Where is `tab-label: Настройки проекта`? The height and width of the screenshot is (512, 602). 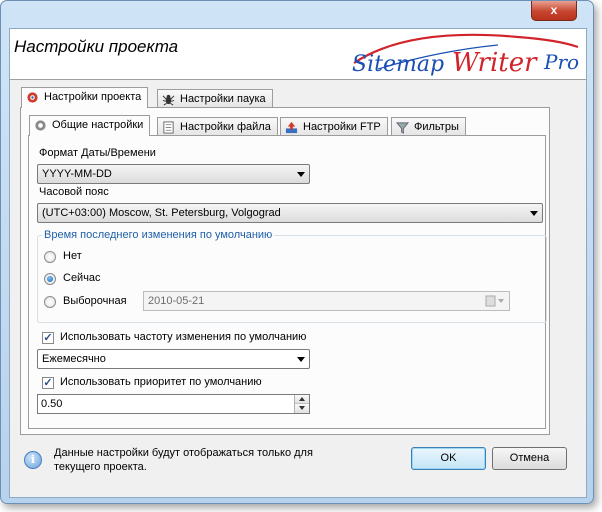
tab-label: Настройки проекта is located at coordinates (93, 97).